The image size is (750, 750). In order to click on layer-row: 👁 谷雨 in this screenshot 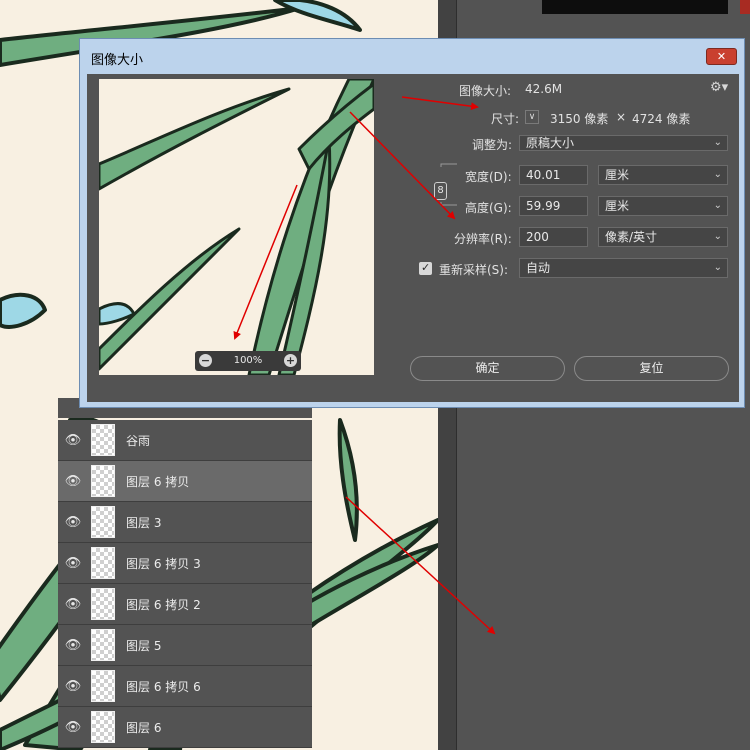, I will do `click(185, 440)`.